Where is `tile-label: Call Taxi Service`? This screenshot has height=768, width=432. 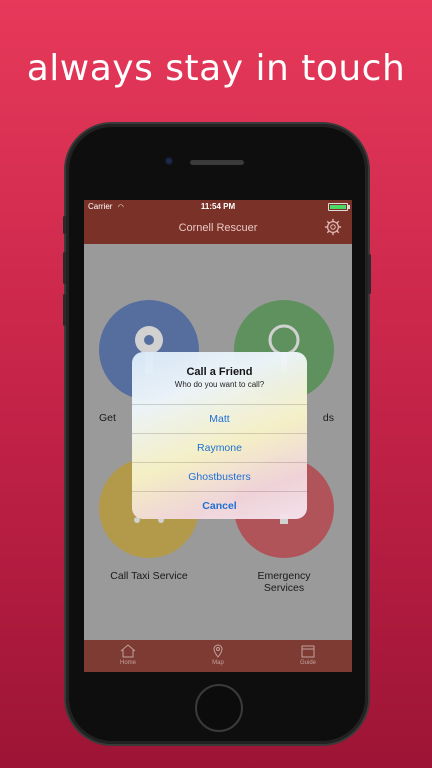 tile-label: Call Taxi Service is located at coordinates (149, 576).